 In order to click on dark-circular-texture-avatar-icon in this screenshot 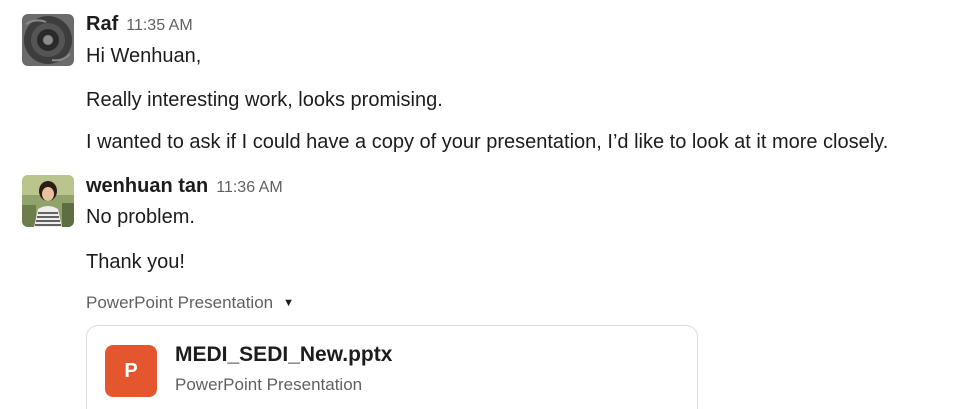, I will do `click(48, 40)`.